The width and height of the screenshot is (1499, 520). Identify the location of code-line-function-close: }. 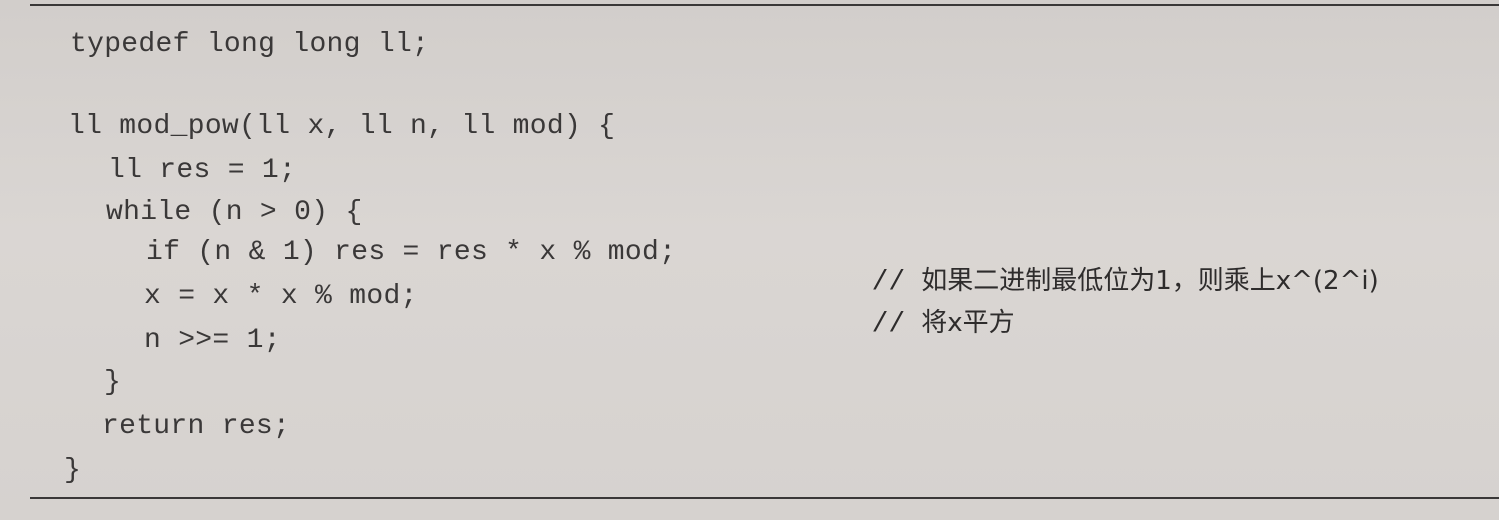
(73, 470).